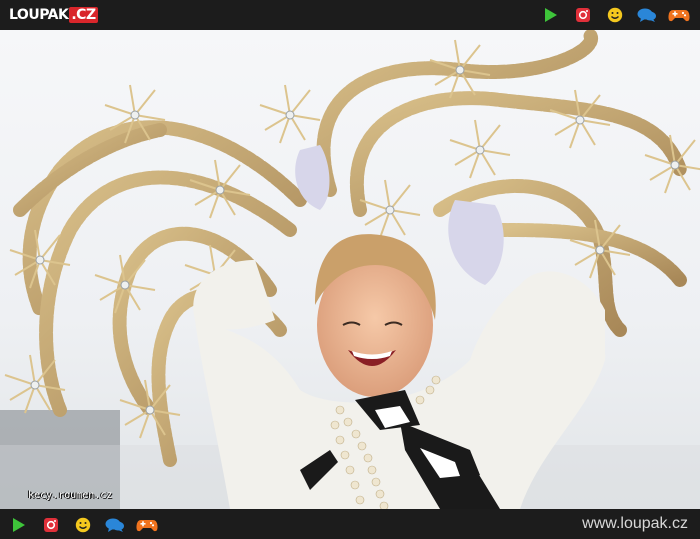 The image size is (700, 539). I want to click on top-bar: LOUPAK .CZ, so click(350, 15).